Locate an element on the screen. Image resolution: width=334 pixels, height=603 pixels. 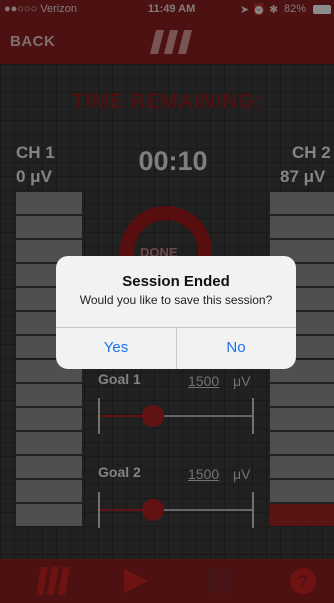
no-button: No is located at coordinates (236, 348).